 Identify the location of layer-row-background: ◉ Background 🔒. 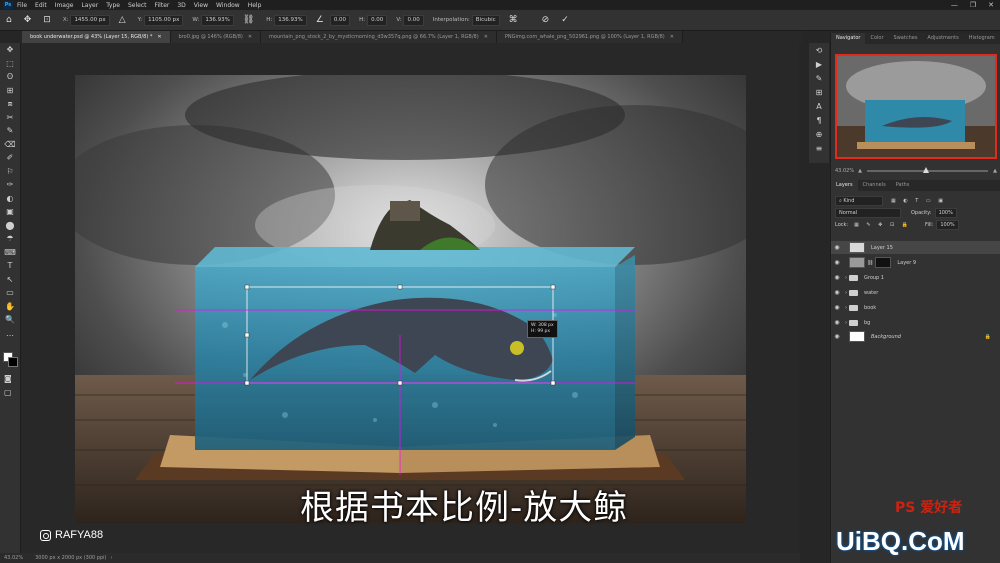
(915, 336).